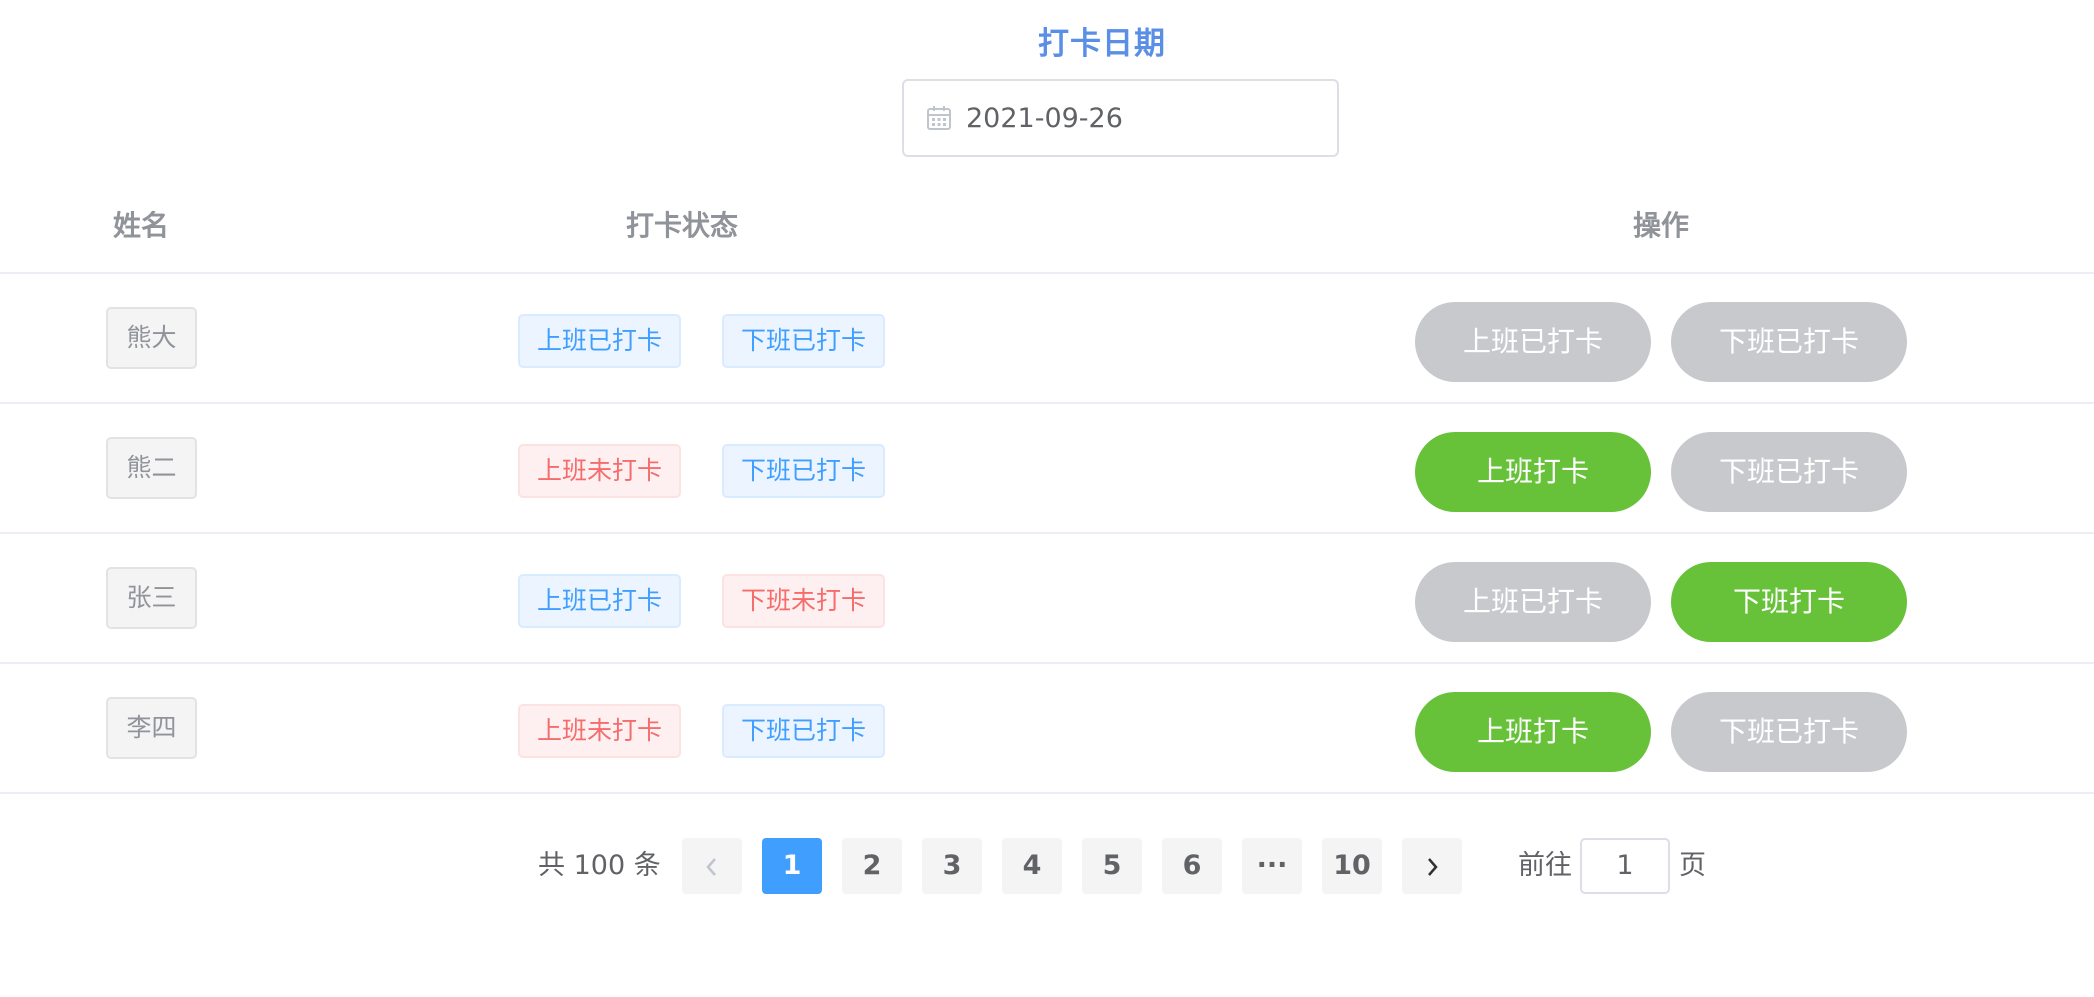 Image resolution: width=2094 pixels, height=997 pixels. Describe the element at coordinates (792, 866) in the screenshot. I see `page-button-1: 1` at that location.